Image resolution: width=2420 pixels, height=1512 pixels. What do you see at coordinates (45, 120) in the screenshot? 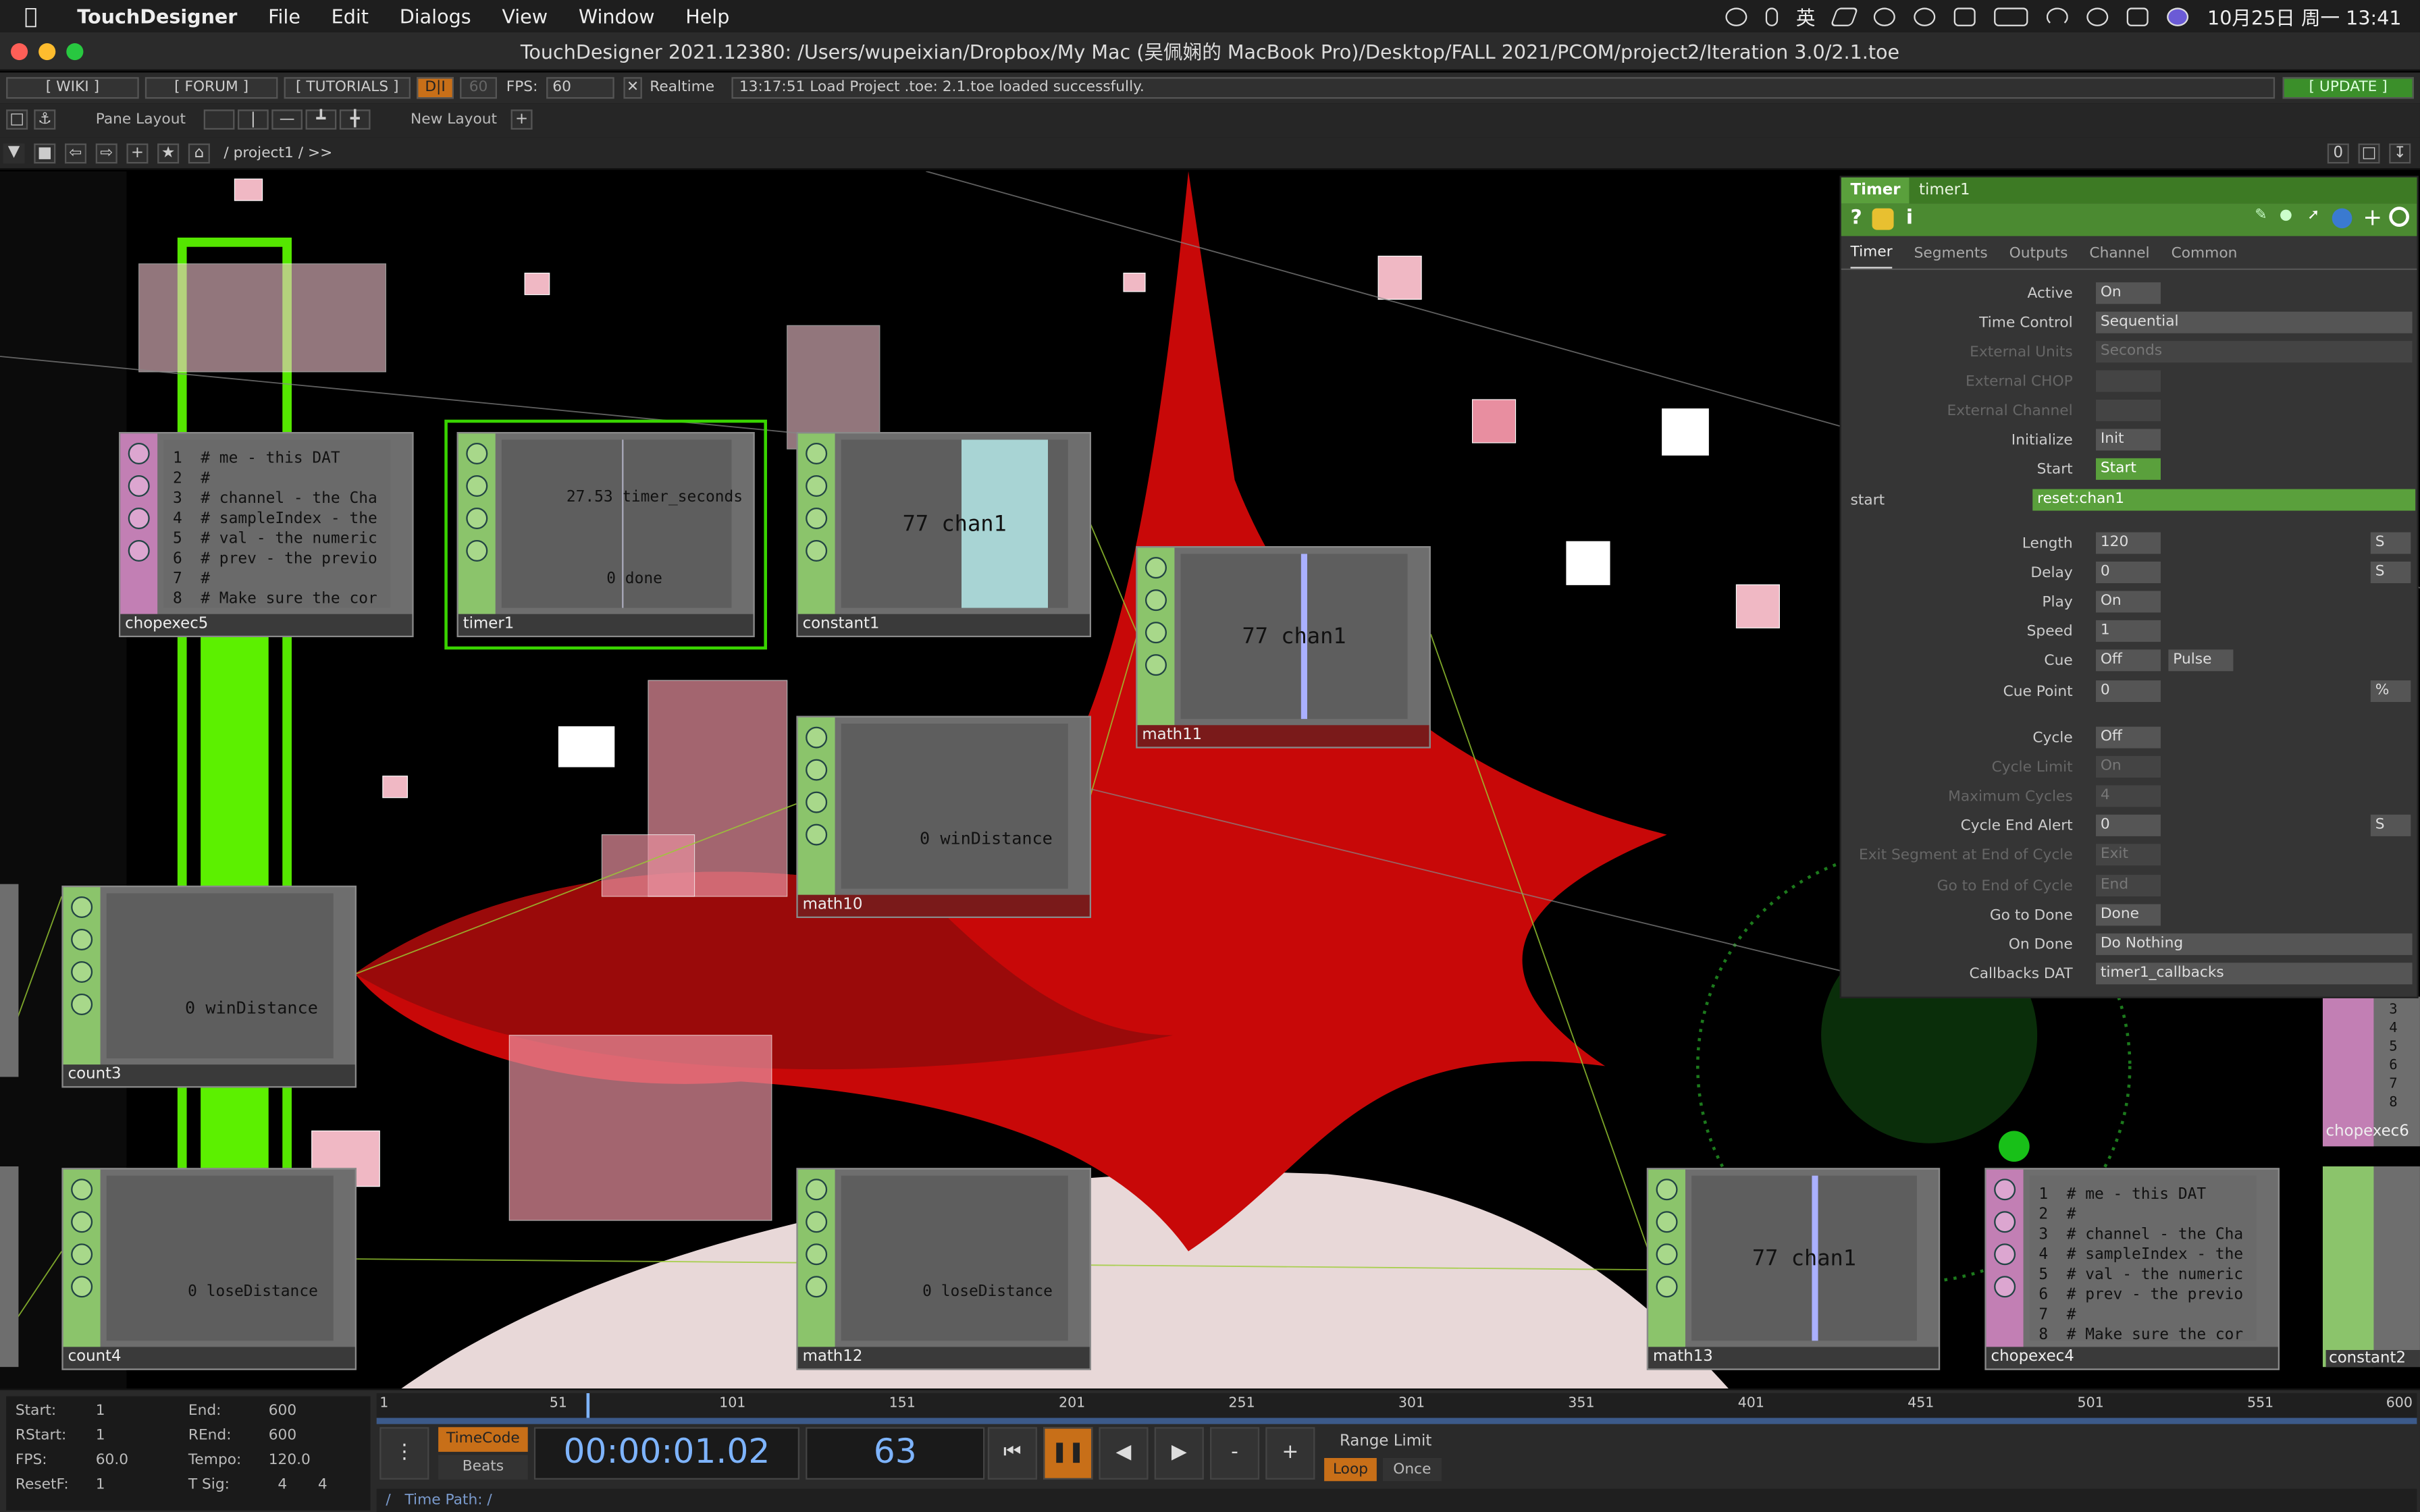
I see `anchor-icon: ⚓` at bounding box center [45, 120].